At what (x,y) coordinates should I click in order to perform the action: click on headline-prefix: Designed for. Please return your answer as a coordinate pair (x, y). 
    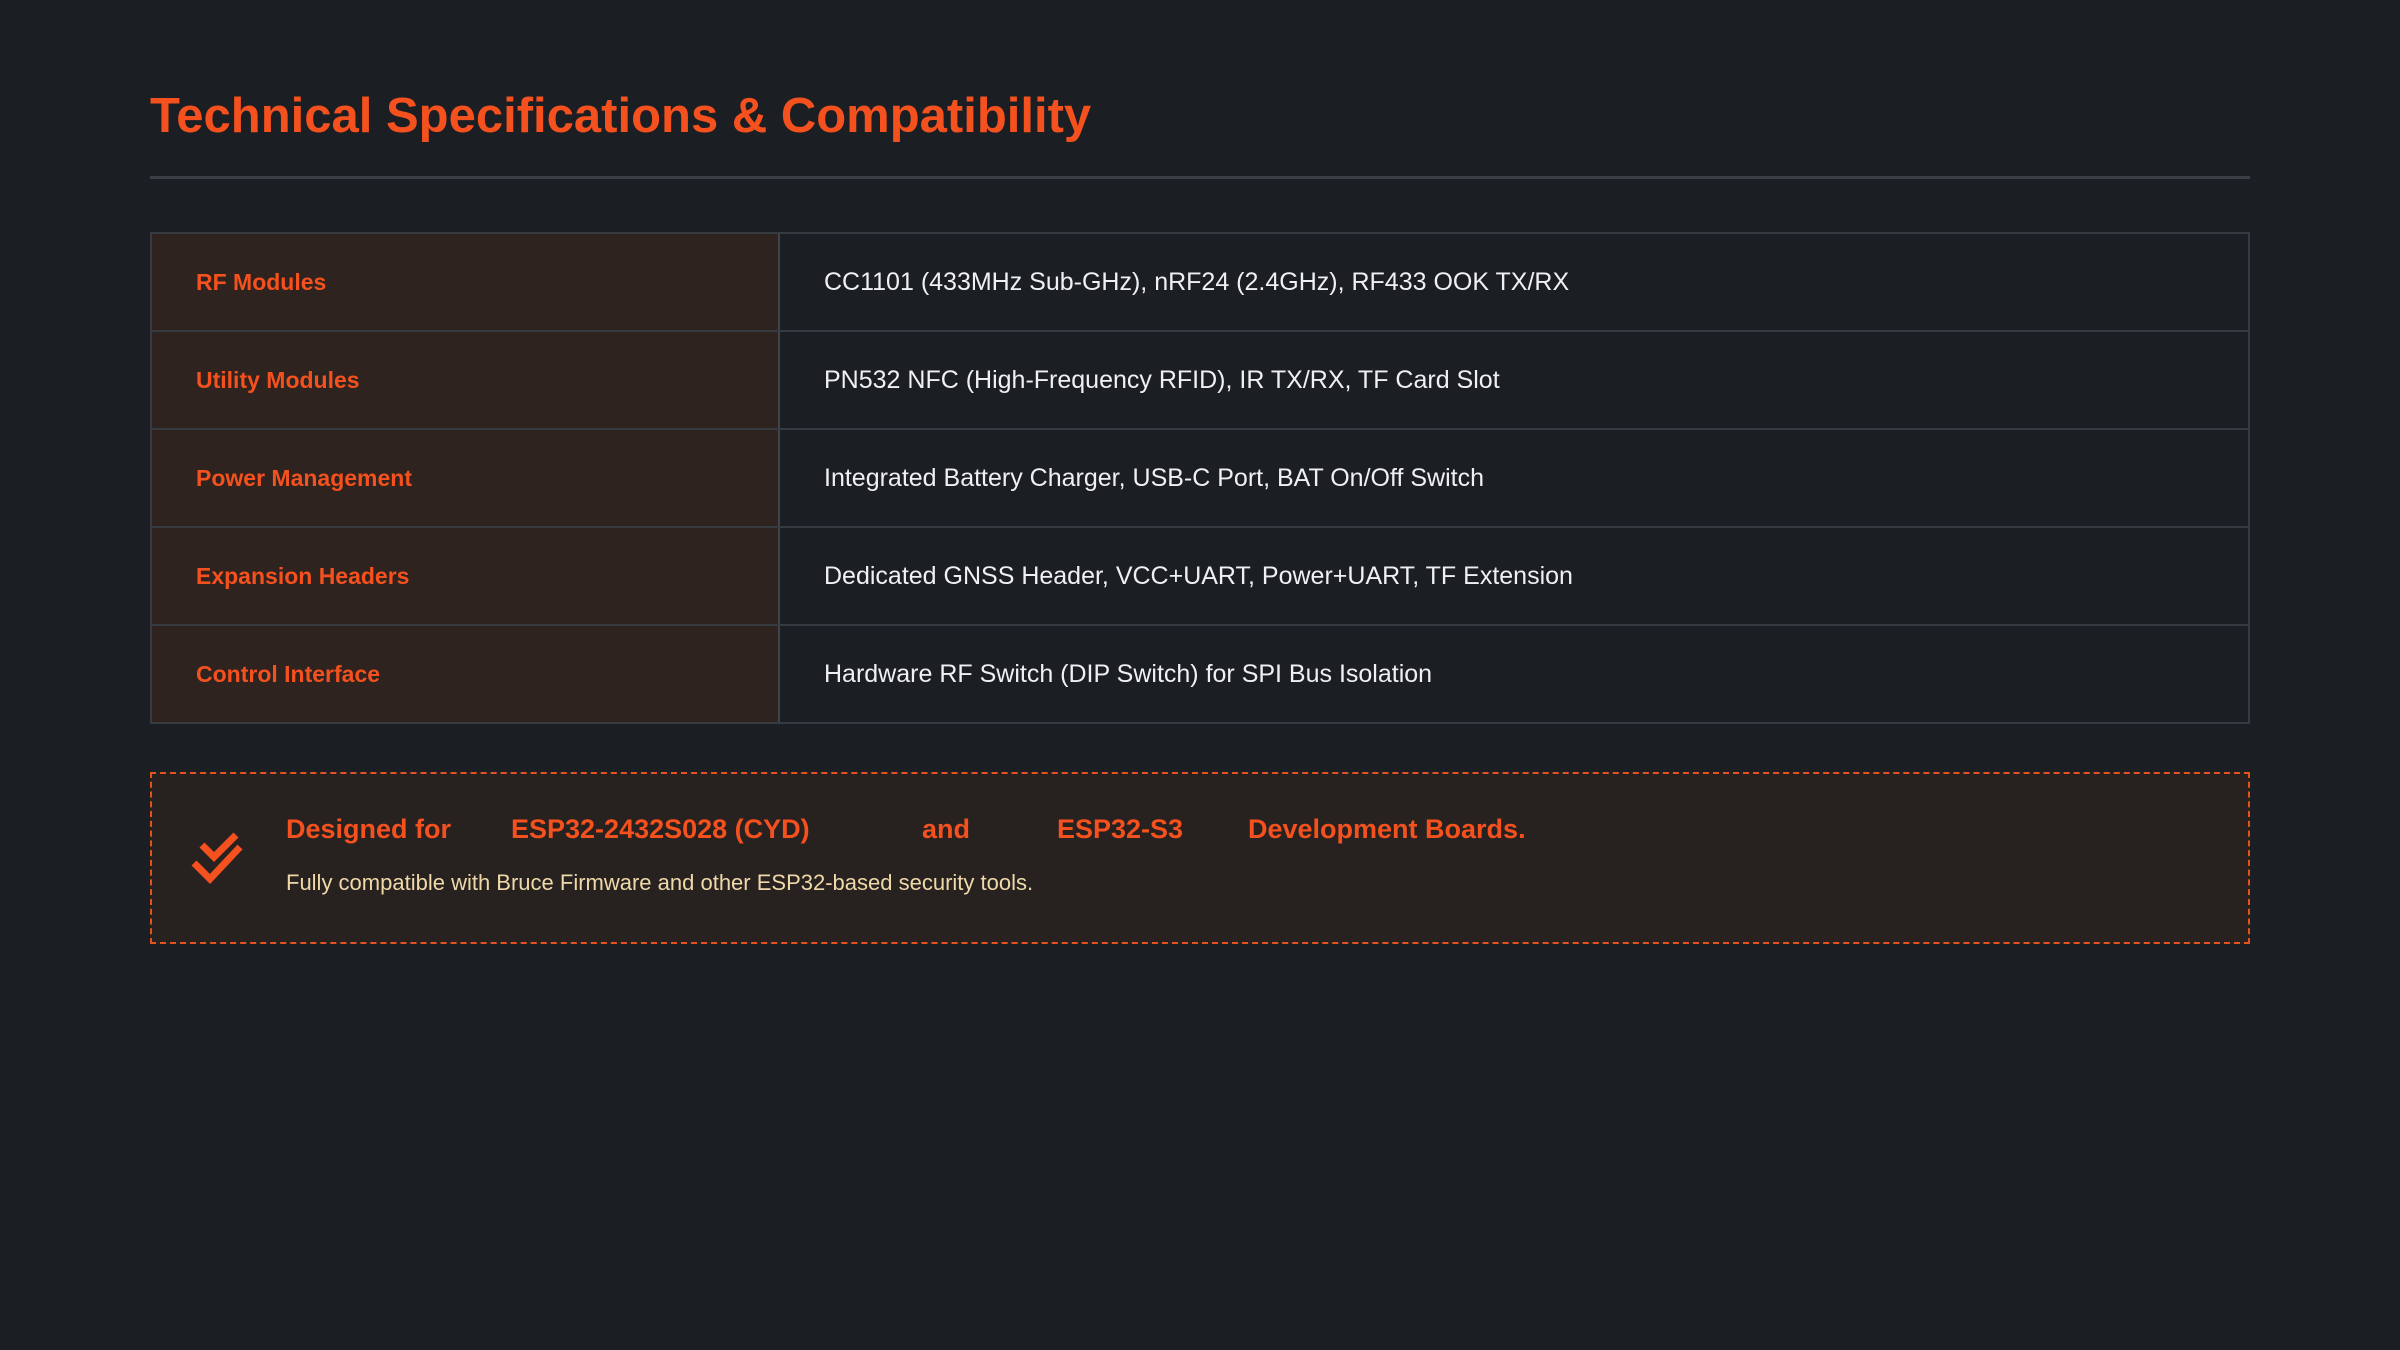
    Looking at the image, I should click on (369, 829).